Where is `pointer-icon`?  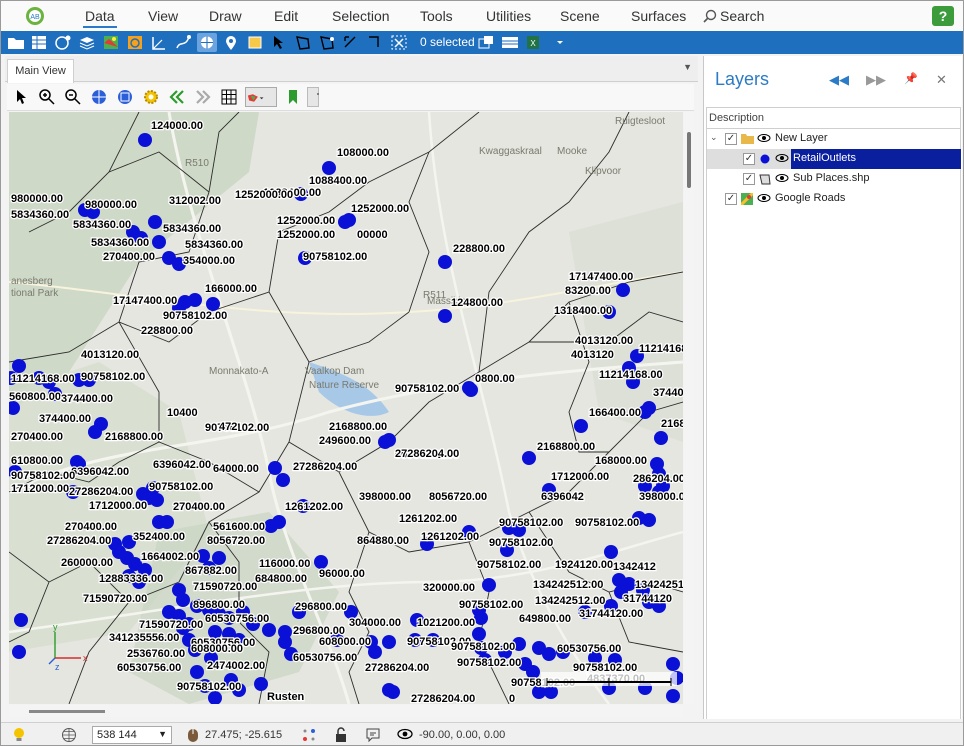 pointer-icon is located at coordinates (21, 97).